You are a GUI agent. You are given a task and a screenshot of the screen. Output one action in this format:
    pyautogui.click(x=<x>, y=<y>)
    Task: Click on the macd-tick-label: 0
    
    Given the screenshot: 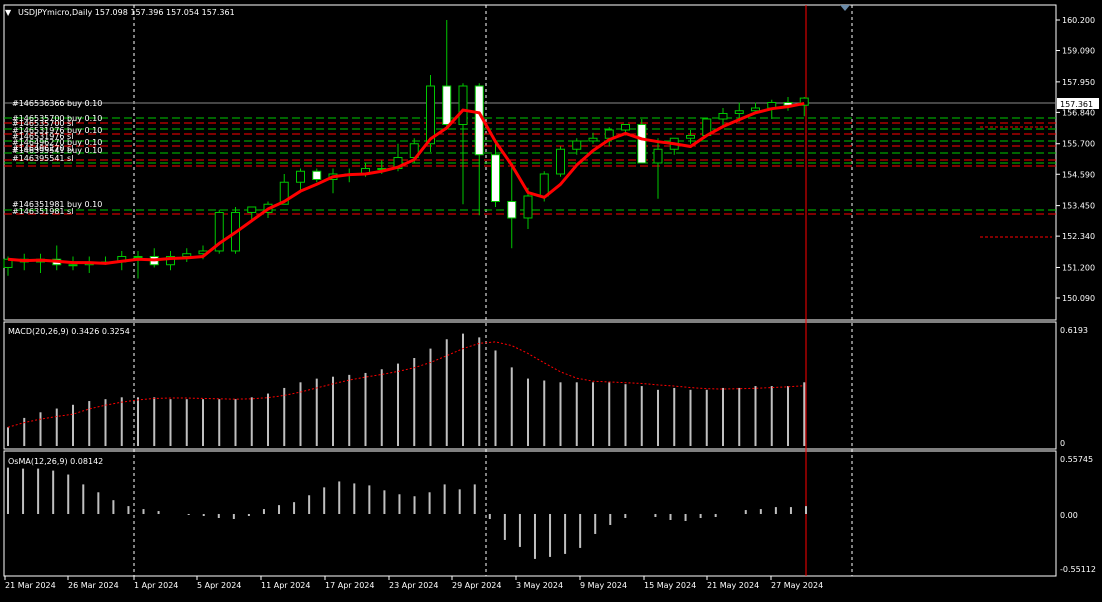 What is the action you would take?
    pyautogui.click(x=1062, y=443)
    